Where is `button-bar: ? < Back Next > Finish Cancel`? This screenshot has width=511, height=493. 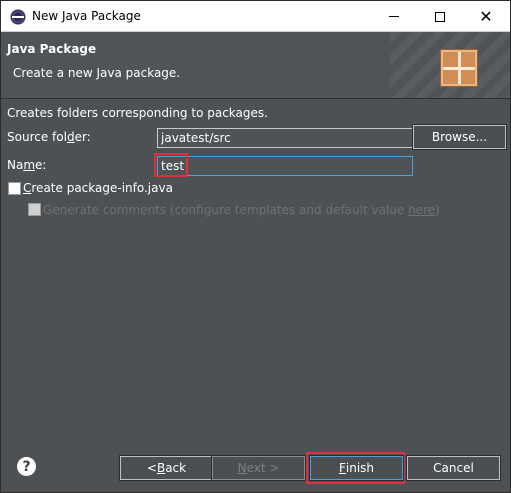
button-bar: ? < Back Next > Finish Cancel is located at coordinates (255, 466).